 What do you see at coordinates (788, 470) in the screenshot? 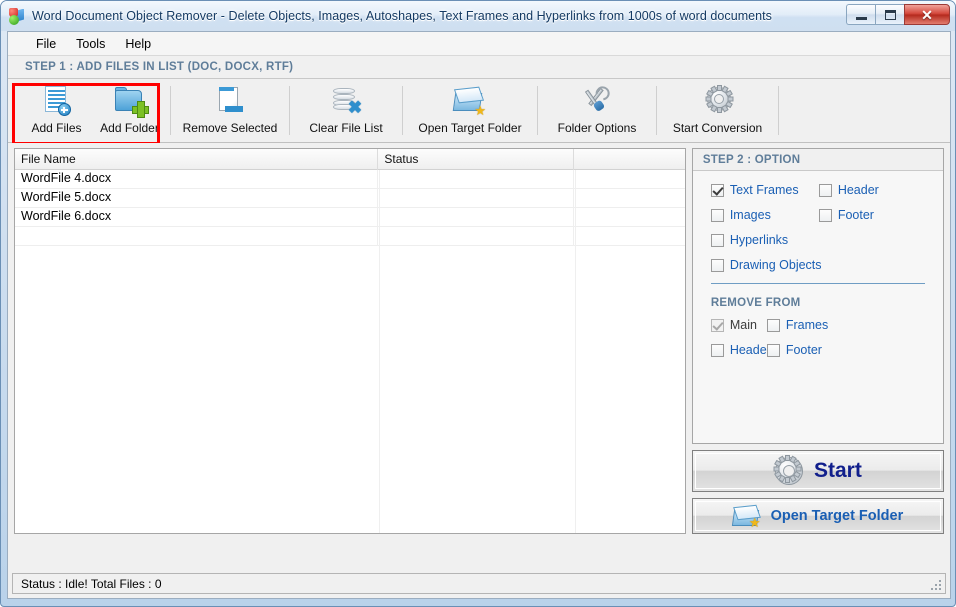
I see `gear-icon` at bounding box center [788, 470].